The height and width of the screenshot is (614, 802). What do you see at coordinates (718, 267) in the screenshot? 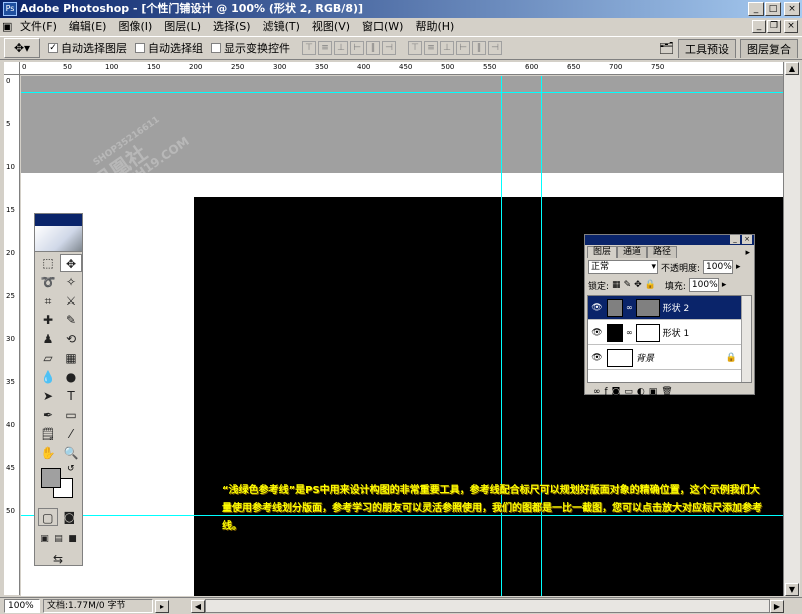
I see `opacity-input: 100%` at bounding box center [718, 267].